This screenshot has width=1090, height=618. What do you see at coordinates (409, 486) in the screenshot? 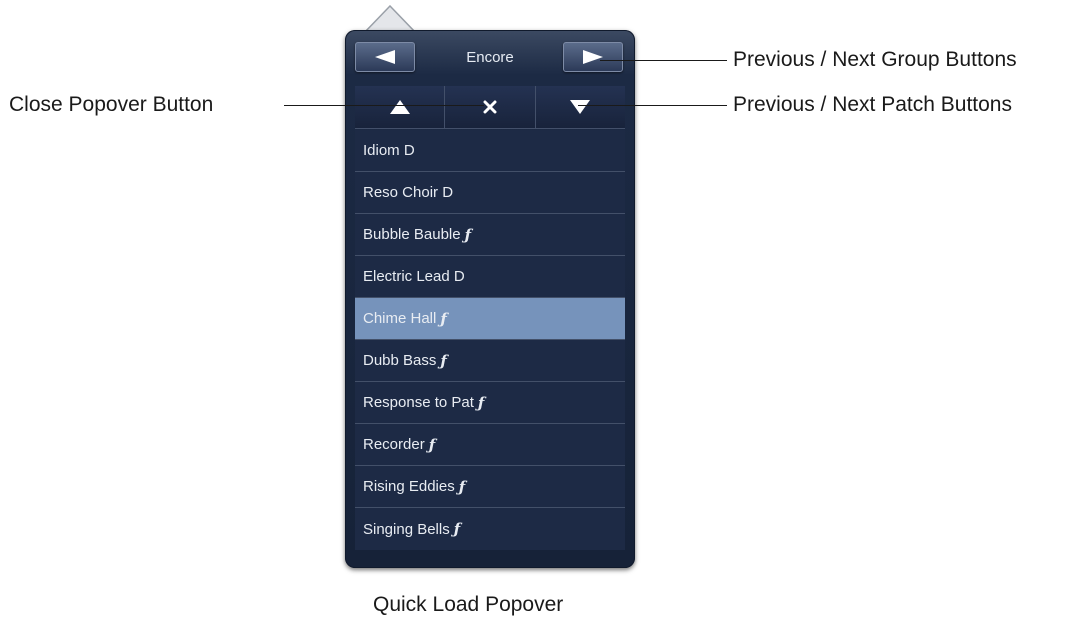
I see `patch-name: Rising Eddies` at bounding box center [409, 486].